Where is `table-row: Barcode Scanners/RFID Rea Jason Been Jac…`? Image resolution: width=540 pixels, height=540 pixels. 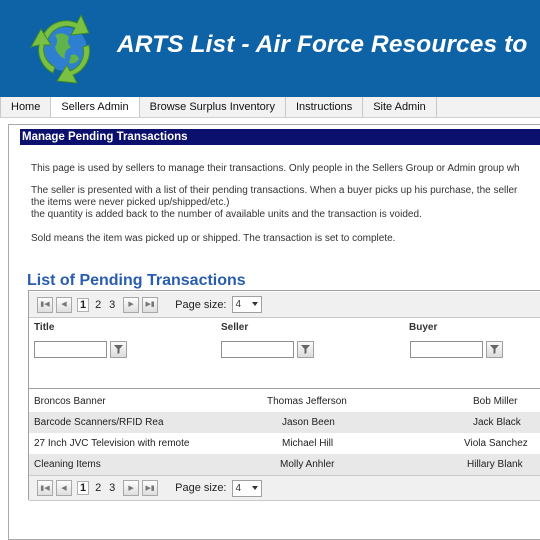 table-row: Barcode Scanners/RFID Rea Jason Been Jac… is located at coordinates (284, 422).